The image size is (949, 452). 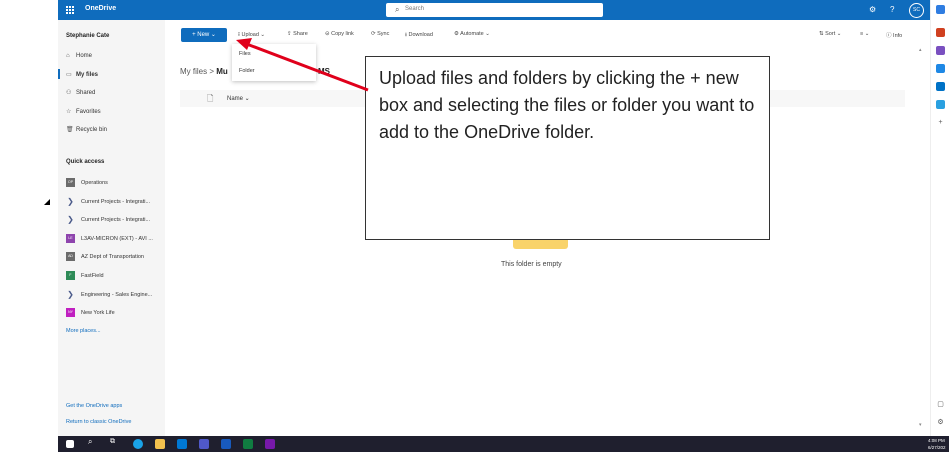 I want to click on site-icon: LE, so click(x=70, y=238).